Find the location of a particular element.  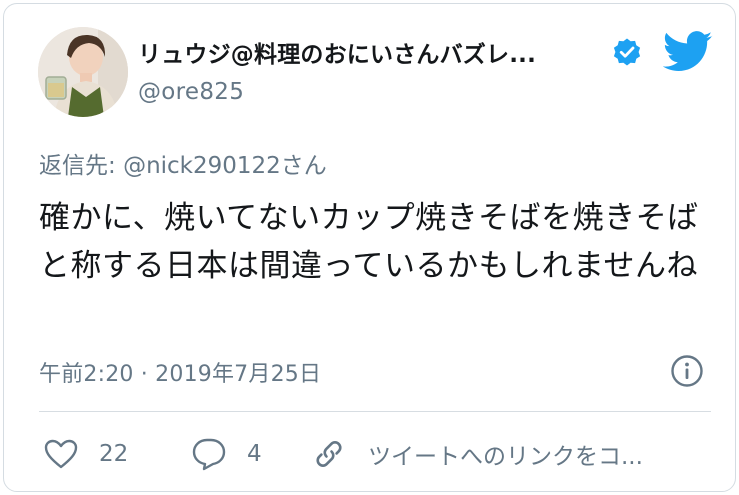

twitter-bird-icon is located at coordinates (688, 52).